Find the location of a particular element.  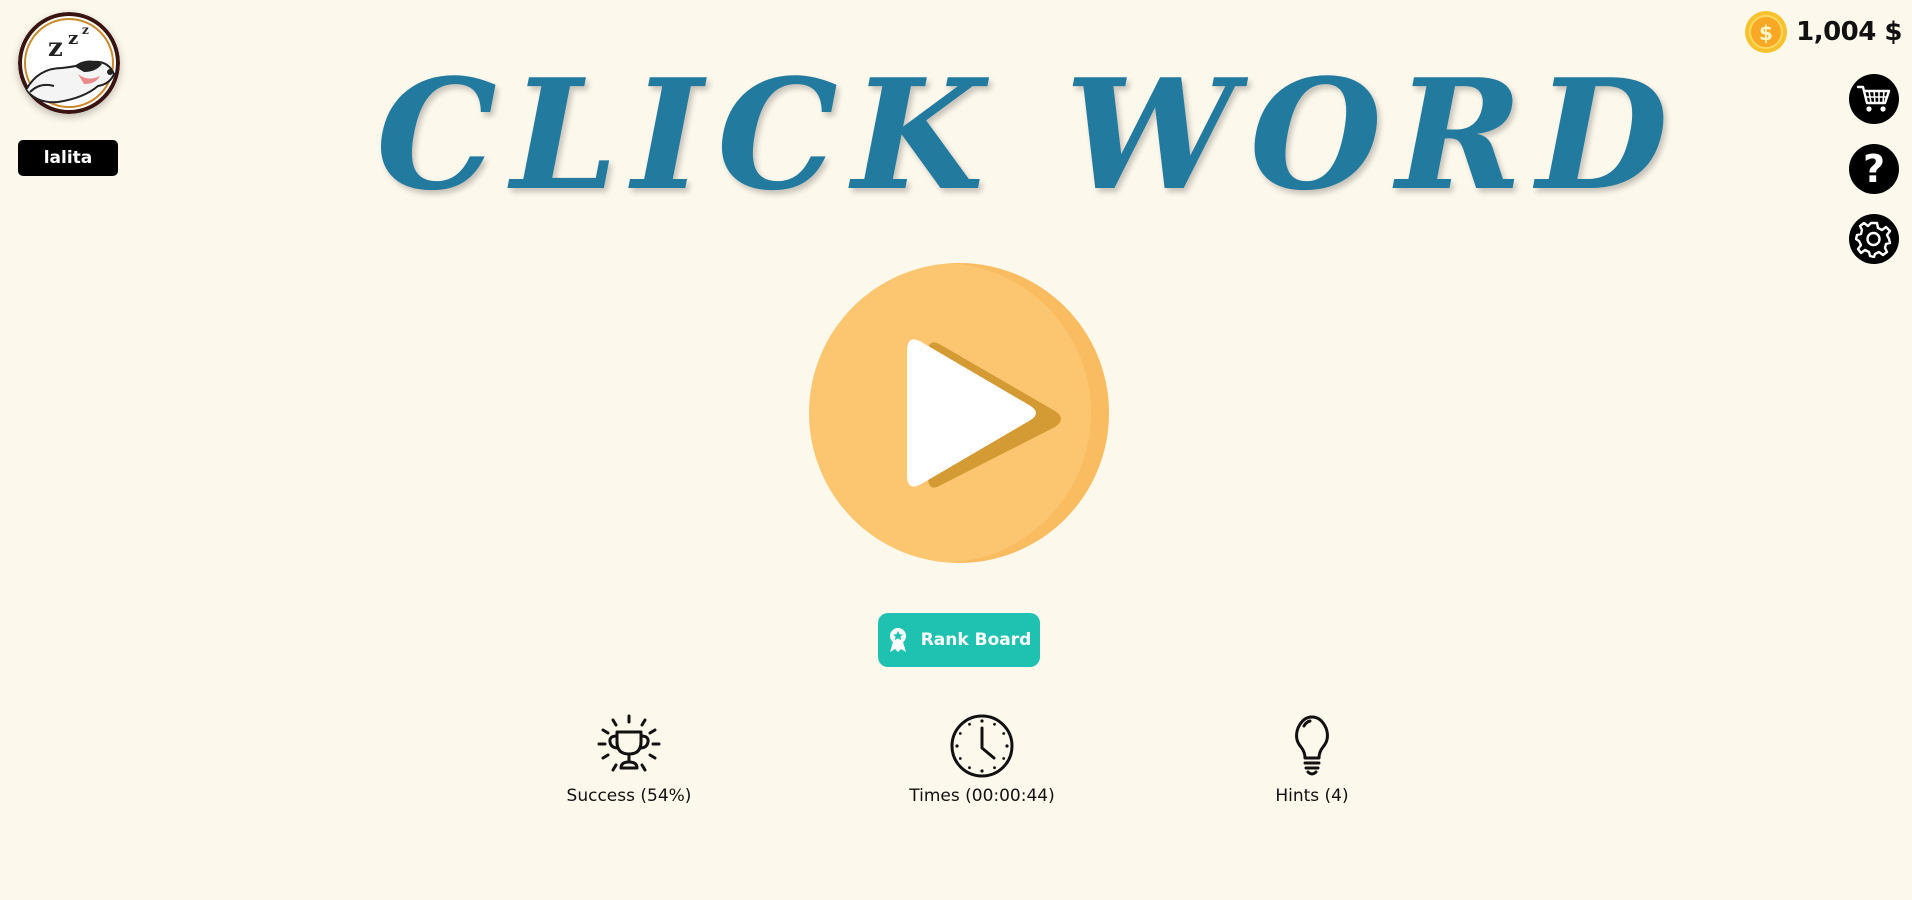

username-badge: lalita is located at coordinates (68, 158).